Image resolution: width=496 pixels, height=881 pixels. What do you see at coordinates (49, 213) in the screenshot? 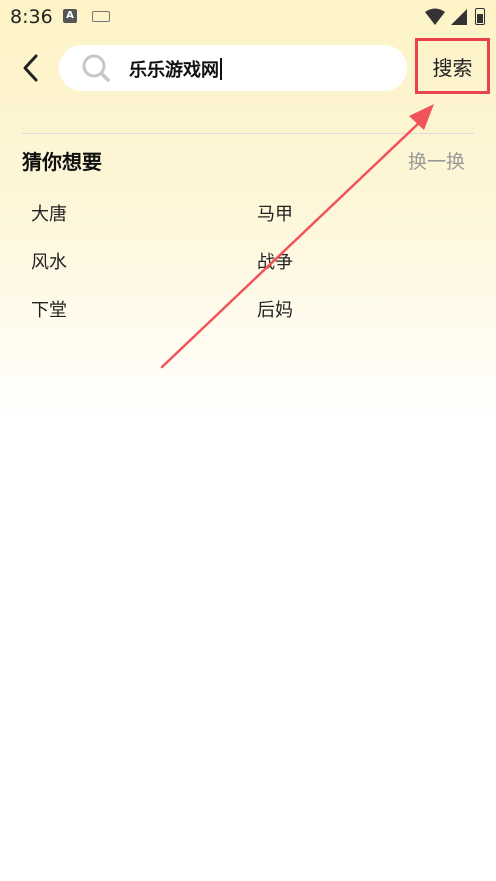
I see `suggestion-item: 大唐` at bounding box center [49, 213].